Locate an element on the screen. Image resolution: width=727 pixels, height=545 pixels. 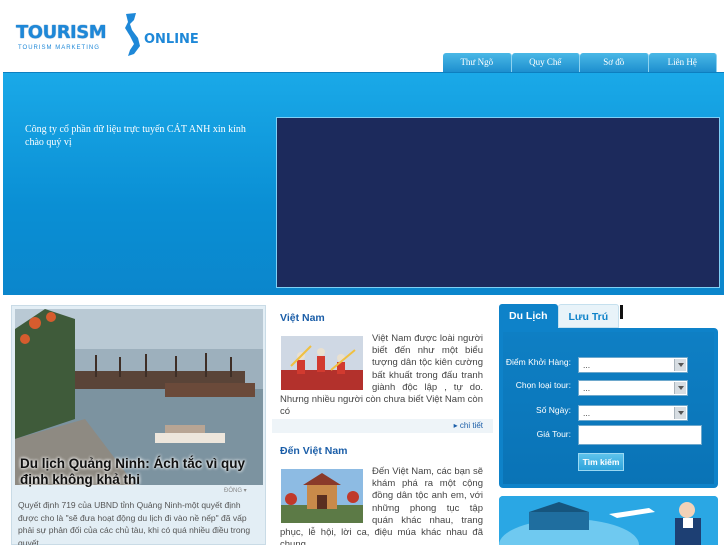
logo-tagline: TOURISM MARKETING is located at coordinates (59, 48).